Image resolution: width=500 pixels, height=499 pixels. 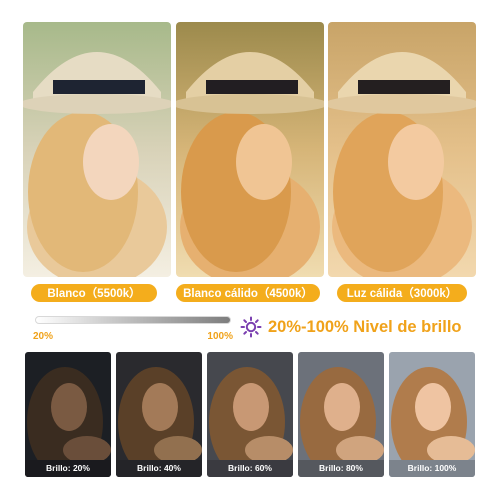 What do you see at coordinates (220, 336) in the screenshot?
I see `brightness-max-label: 100%` at bounding box center [220, 336].